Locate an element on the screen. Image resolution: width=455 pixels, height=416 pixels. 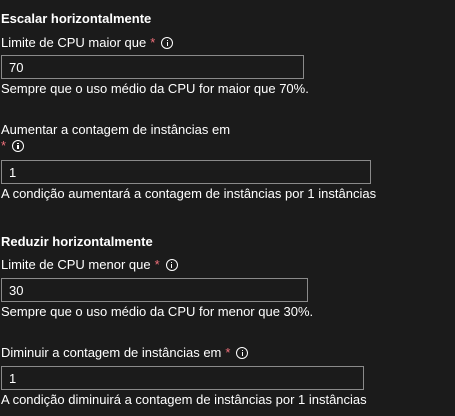
cpu-max-threshold-label-row: Limite de CPU maior que * is located at coordinates (87, 43).